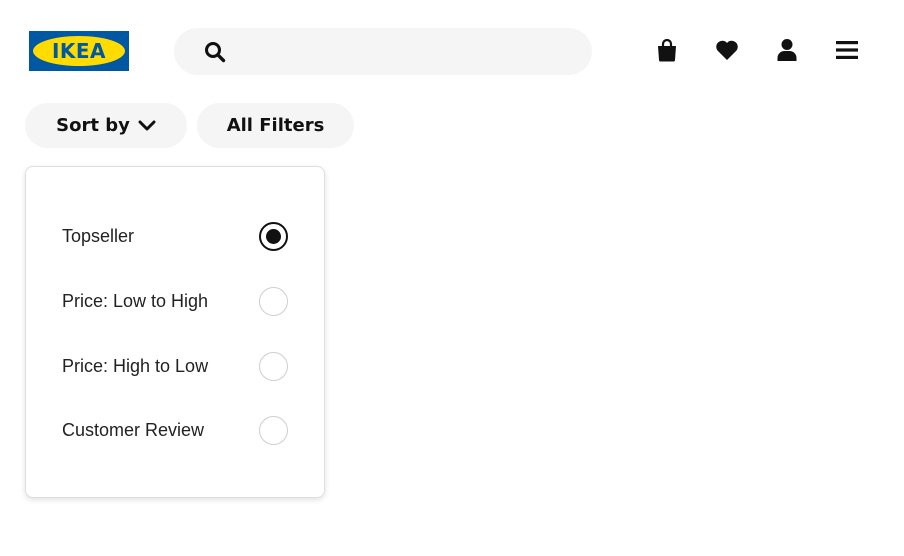  Describe the element at coordinates (135, 300) in the screenshot. I see `sort-option-label: Price: Low to High` at that location.